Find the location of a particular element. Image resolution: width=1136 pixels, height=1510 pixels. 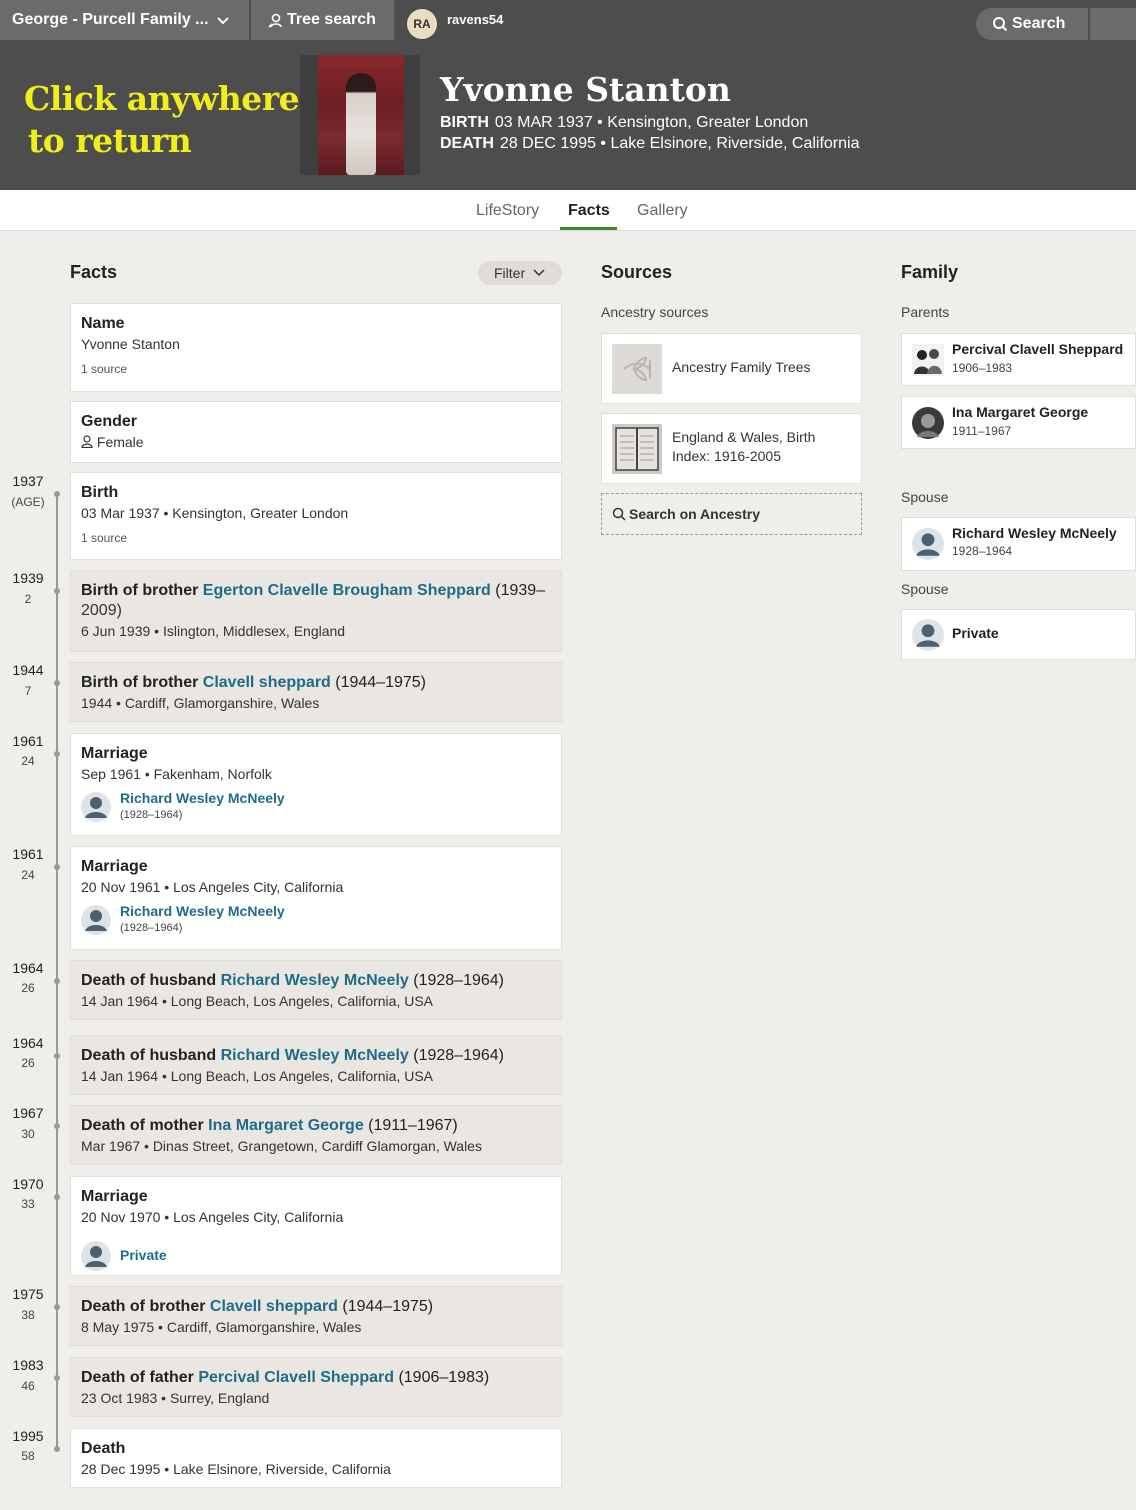

spouse-label: Spouse is located at coordinates (925, 589).